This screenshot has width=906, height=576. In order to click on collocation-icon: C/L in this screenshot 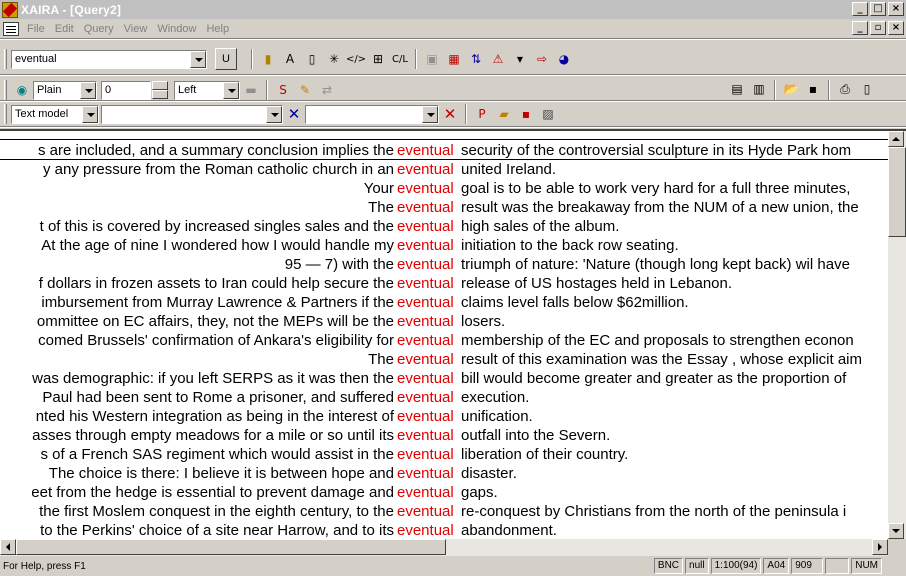, I will do `click(400, 59)`.